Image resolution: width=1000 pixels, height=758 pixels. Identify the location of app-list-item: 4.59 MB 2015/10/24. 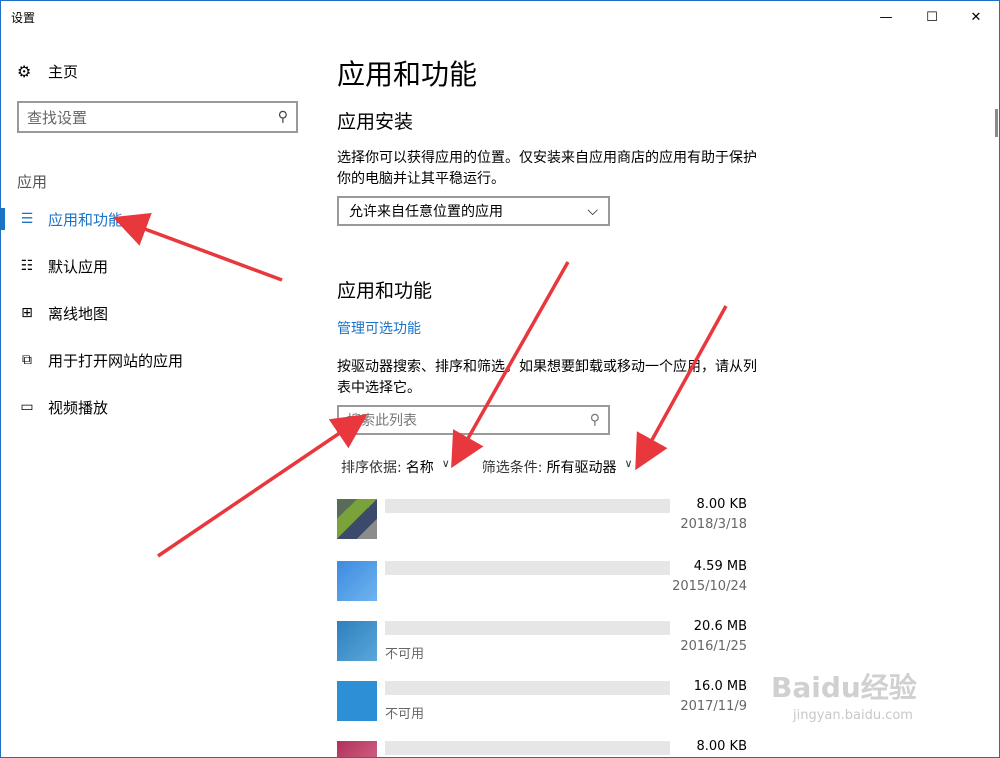
(552, 585).